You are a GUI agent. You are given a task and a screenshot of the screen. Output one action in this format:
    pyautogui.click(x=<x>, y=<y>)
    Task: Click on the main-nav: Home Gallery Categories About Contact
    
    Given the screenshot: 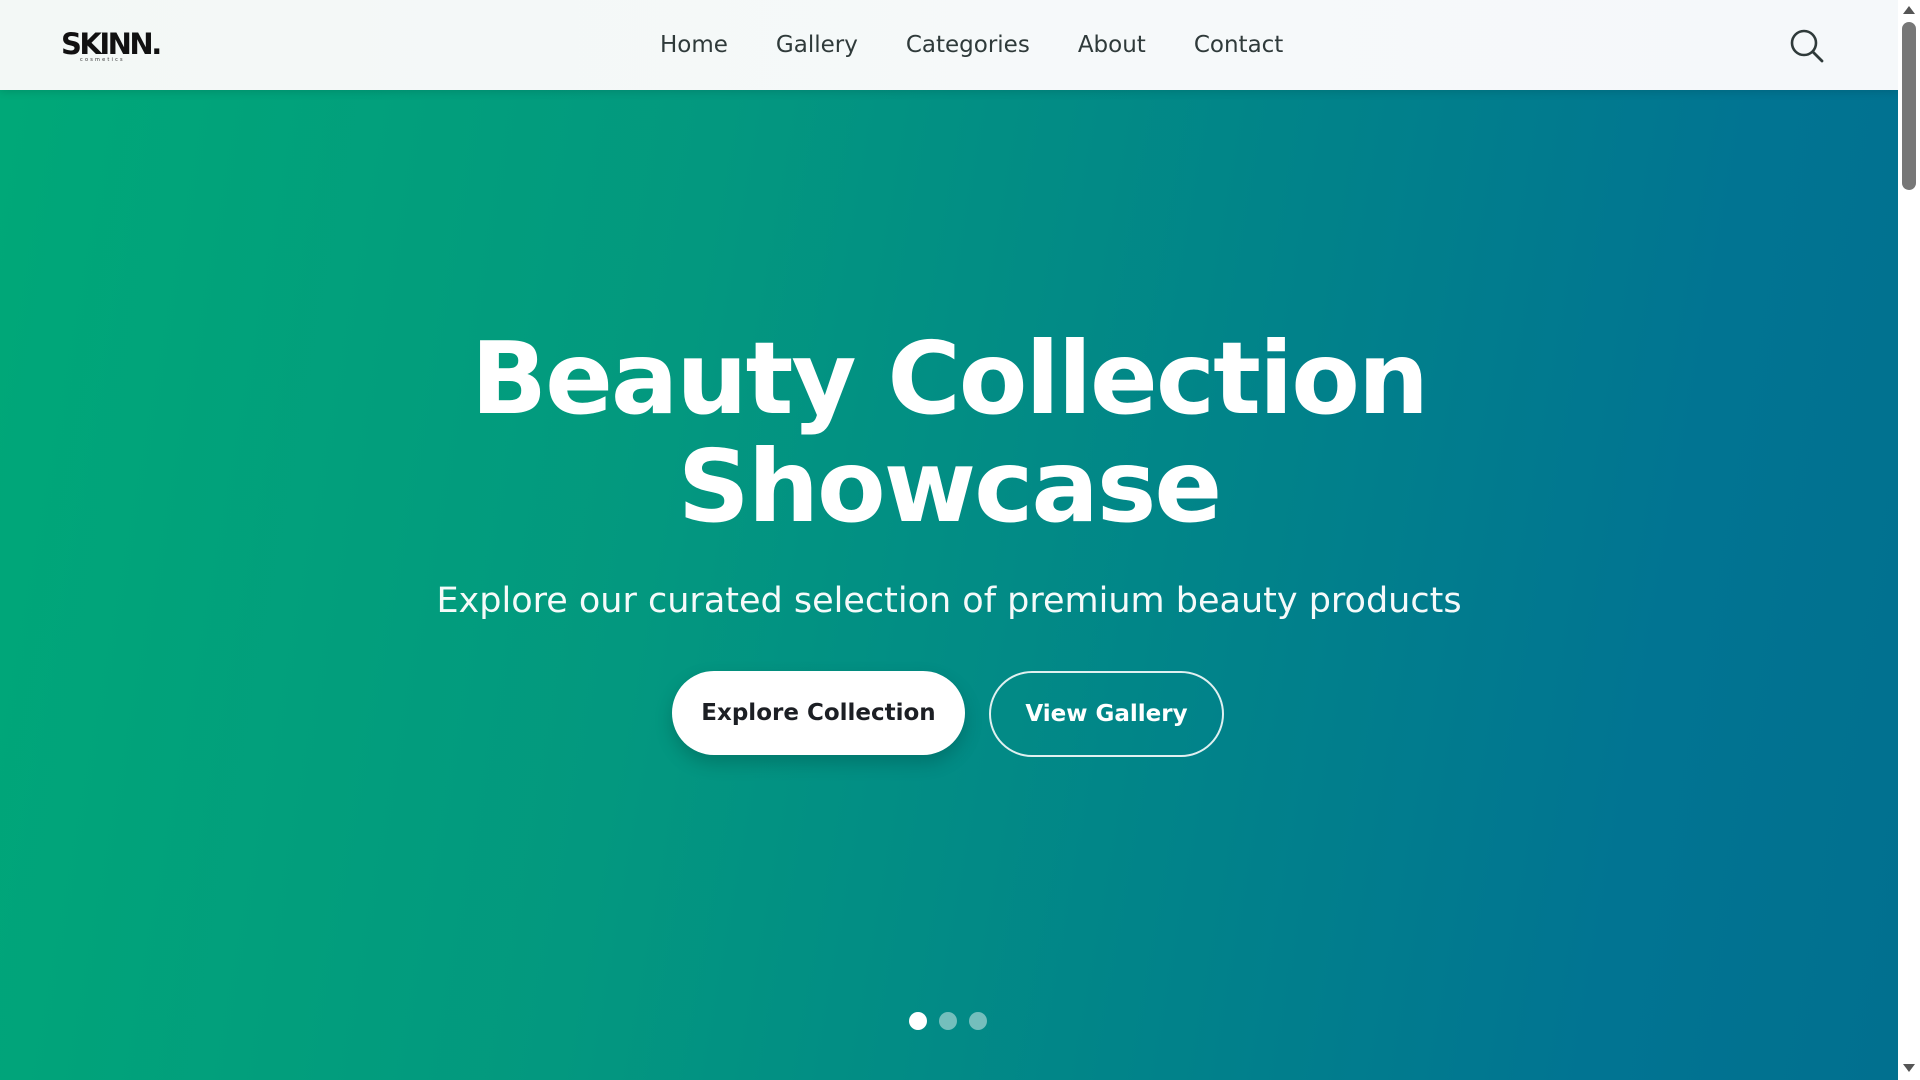 What is the action you would take?
    pyautogui.click(x=971, y=45)
    